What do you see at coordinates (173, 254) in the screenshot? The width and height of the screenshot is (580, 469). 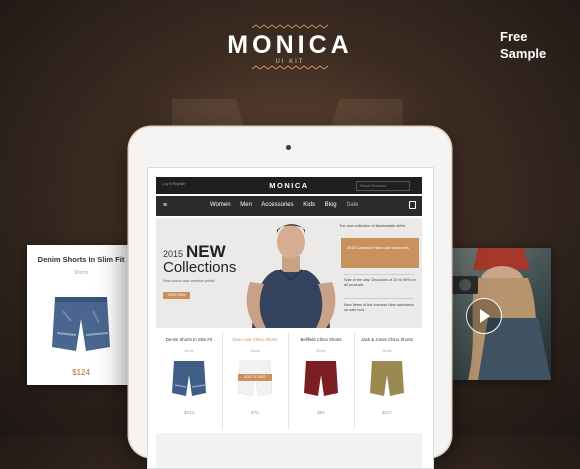 I see `hero-year: 2015` at bounding box center [173, 254].